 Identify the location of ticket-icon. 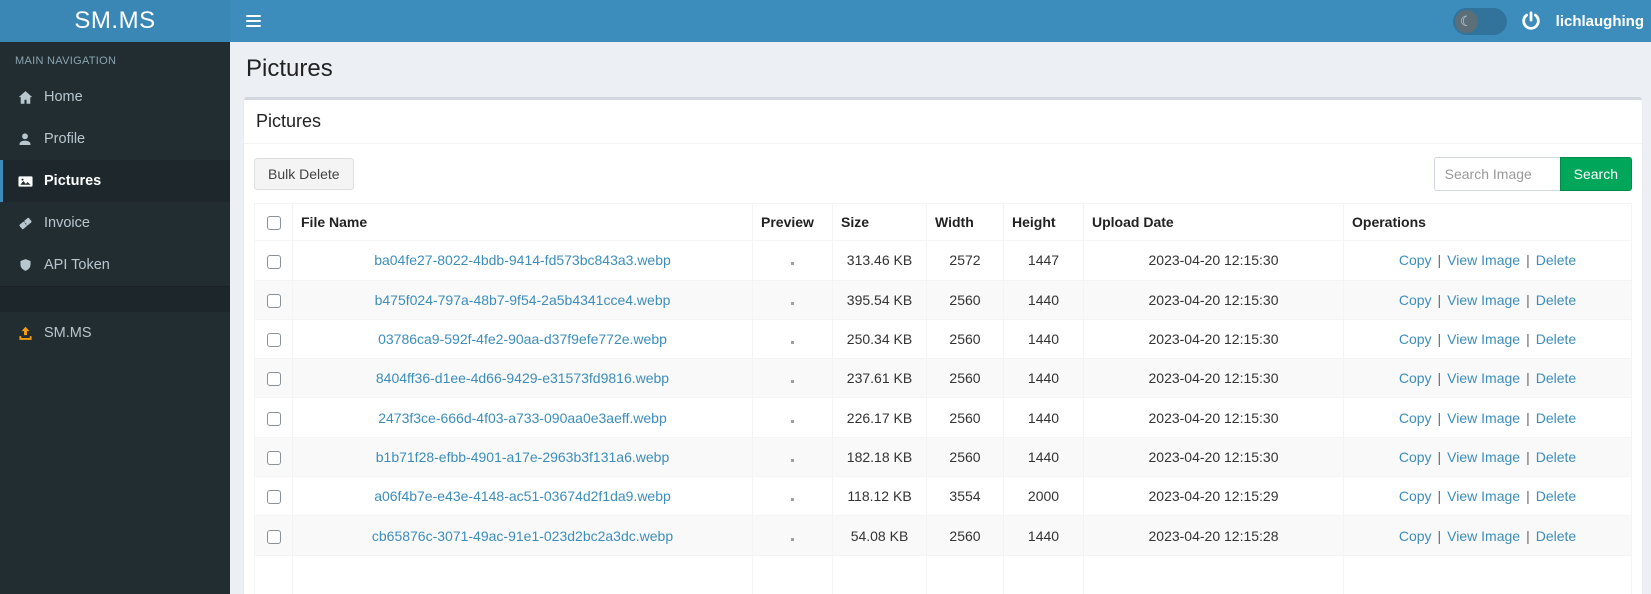
(25, 223).